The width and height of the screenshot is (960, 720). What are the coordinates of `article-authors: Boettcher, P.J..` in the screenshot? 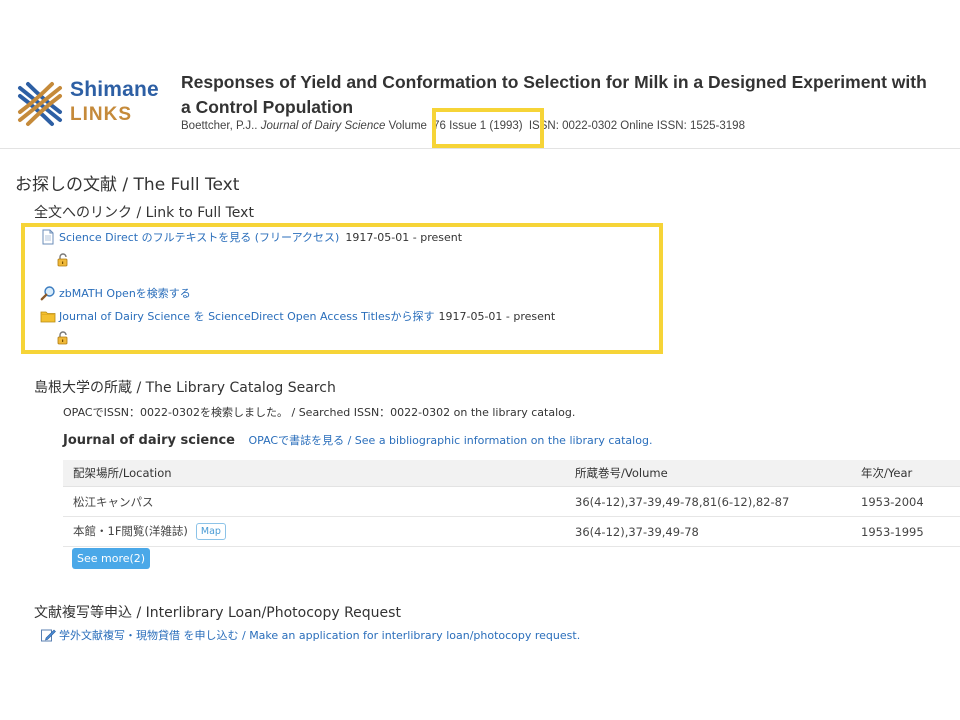 It's located at (219, 126).